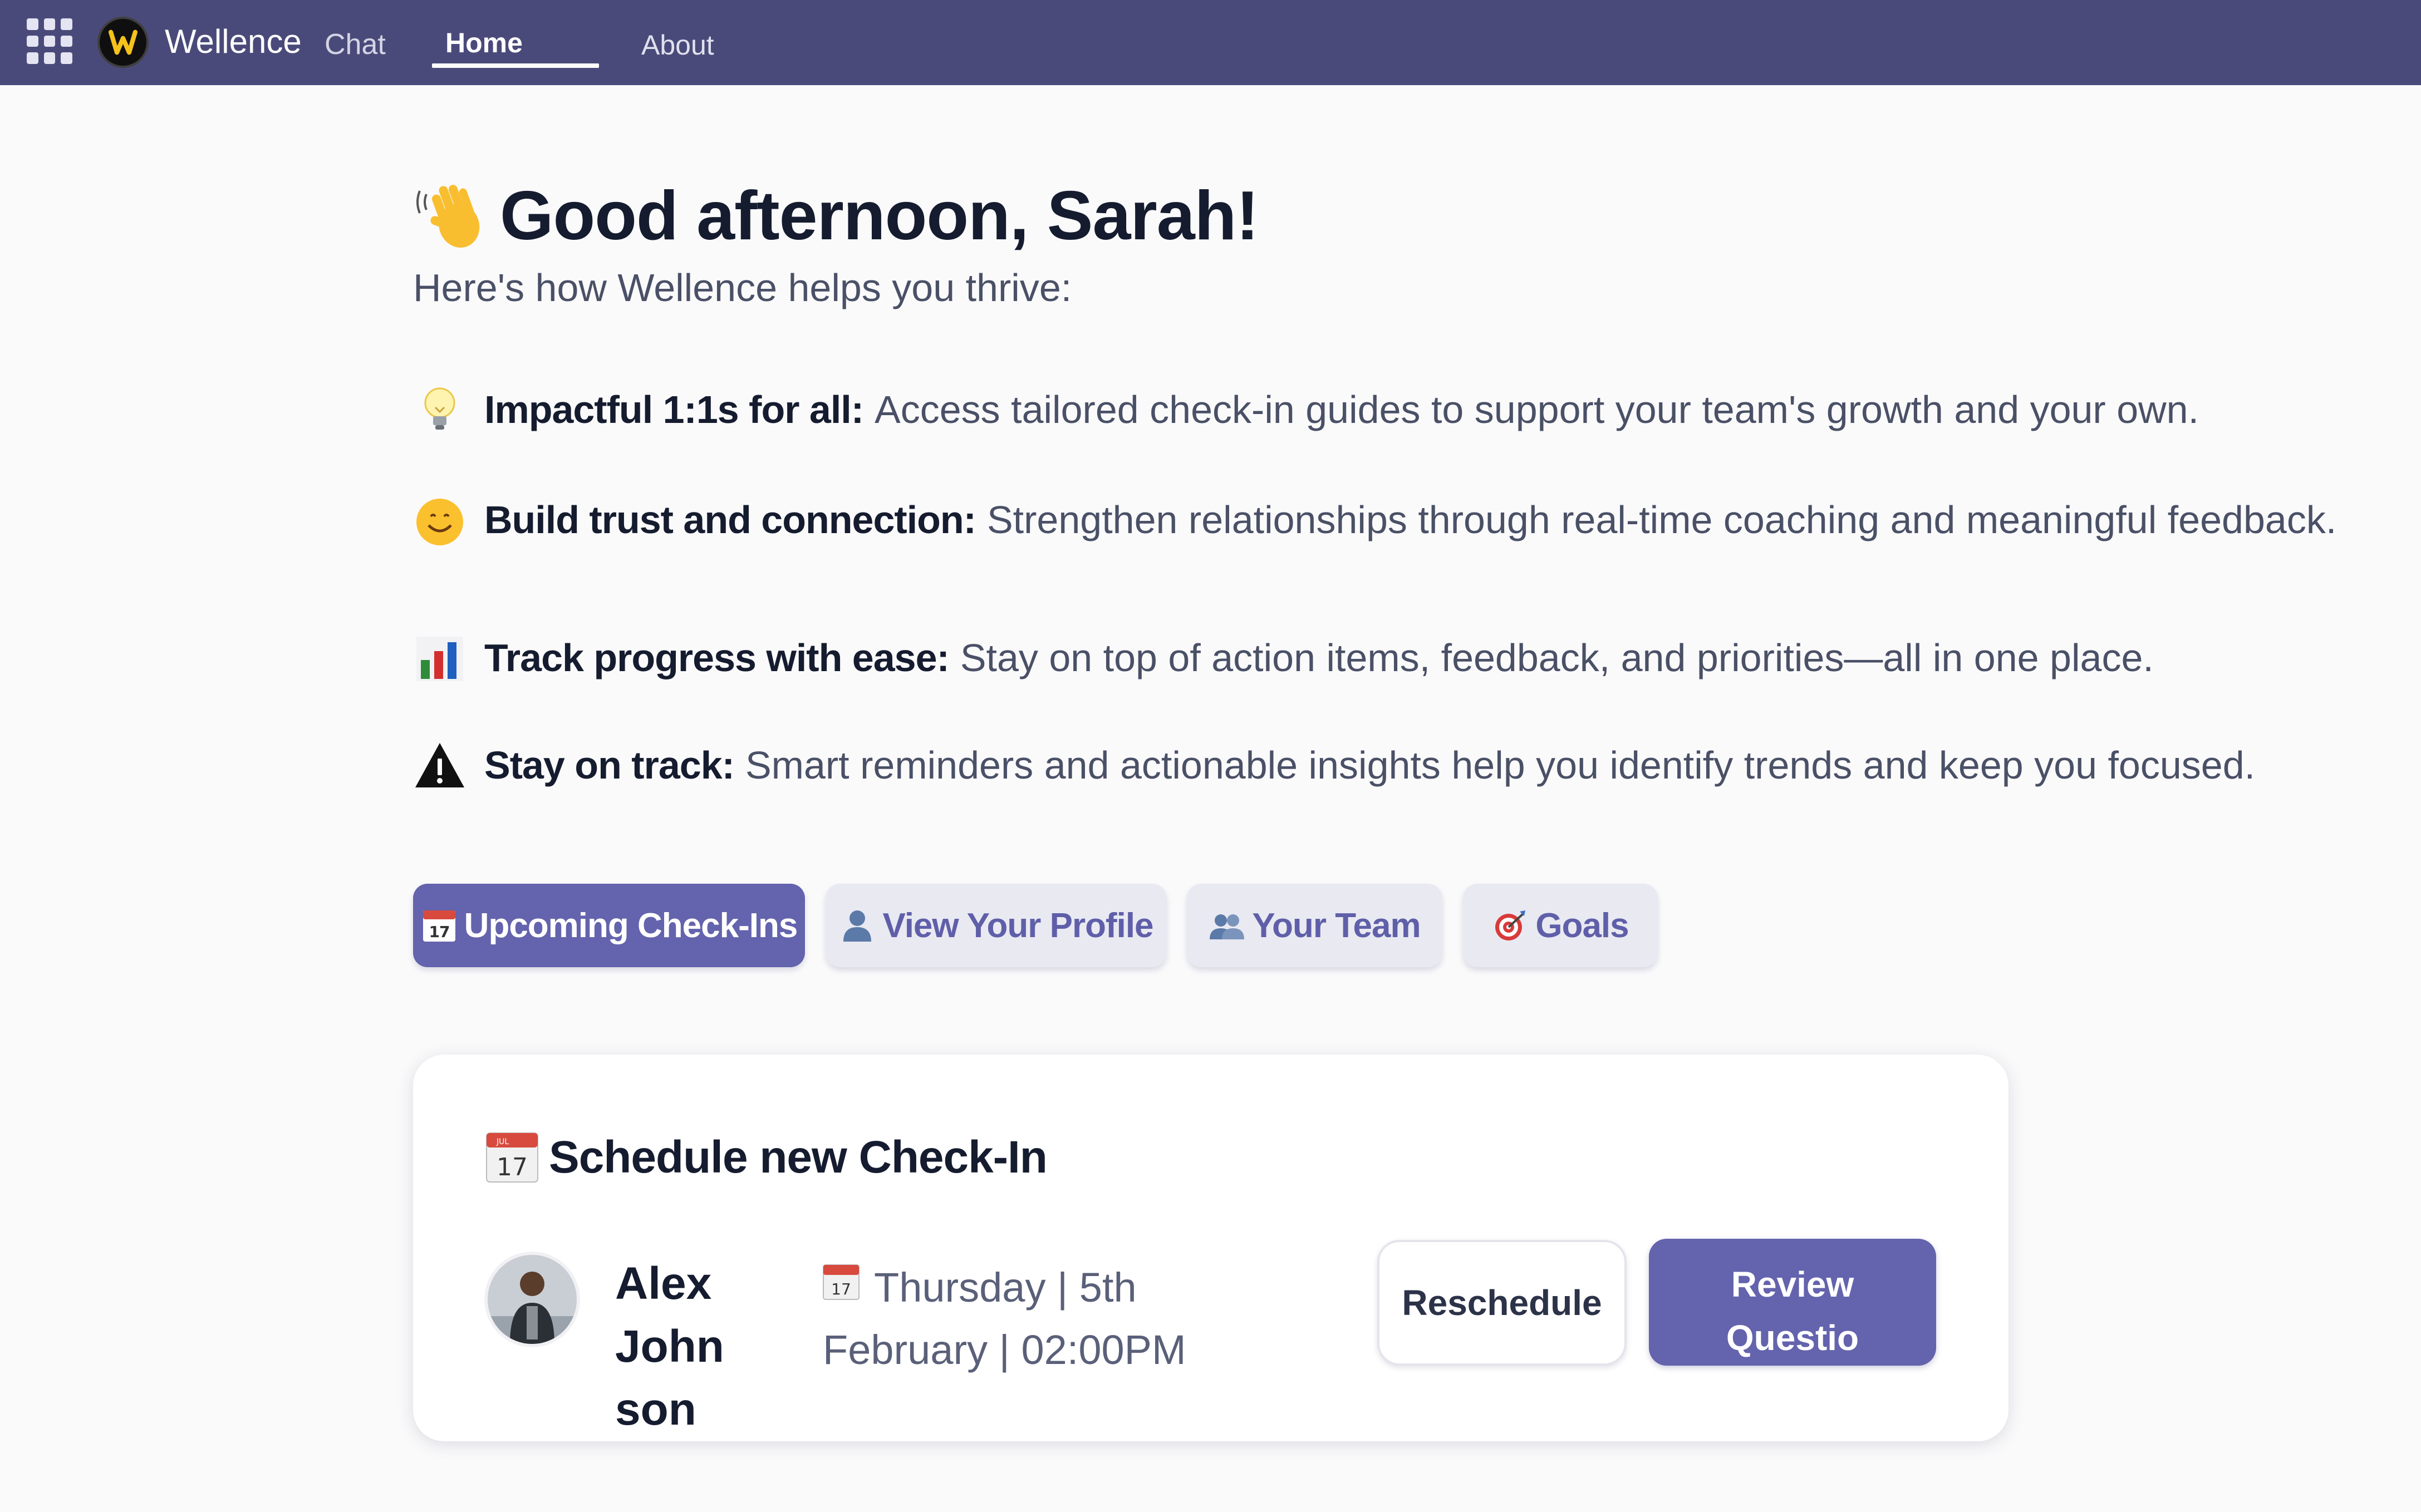 This screenshot has height=1512, width=2421. I want to click on person-icon, so click(858, 926).